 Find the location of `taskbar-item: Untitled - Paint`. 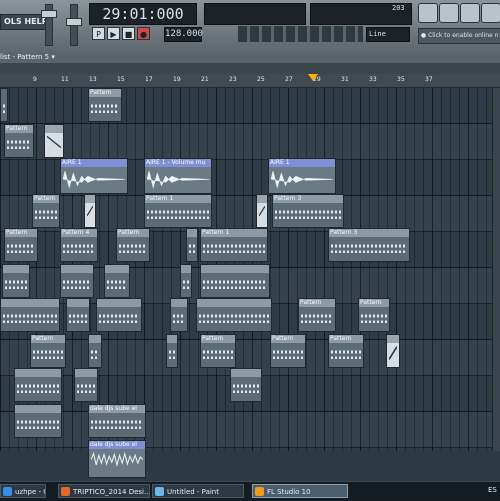

taskbar-item: Untitled - Paint is located at coordinates (198, 491).